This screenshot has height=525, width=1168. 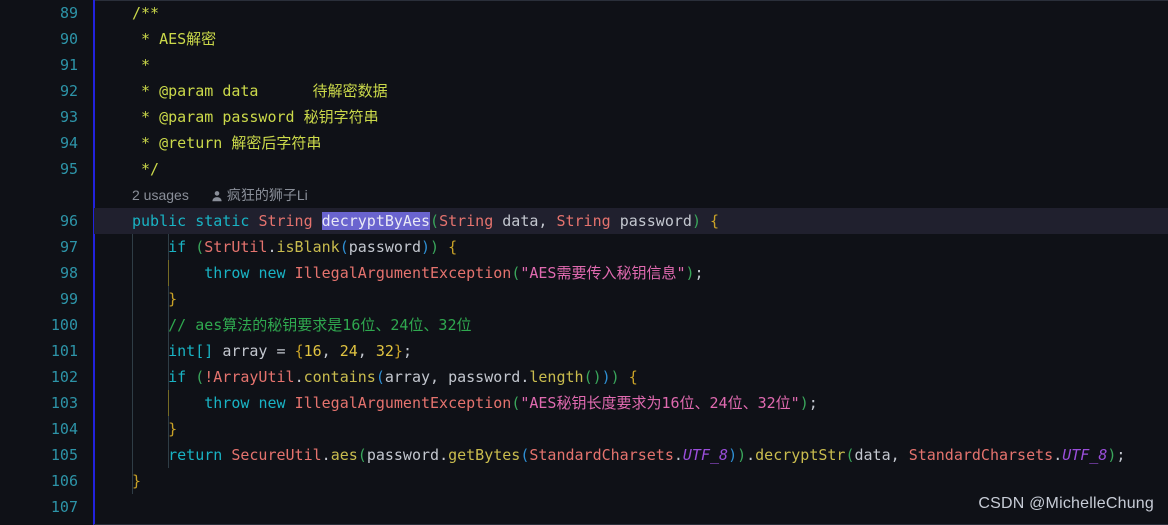 What do you see at coordinates (484, 455) in the screenshot?
I see `token-method: getBytes` at bounding box center [484, 455].